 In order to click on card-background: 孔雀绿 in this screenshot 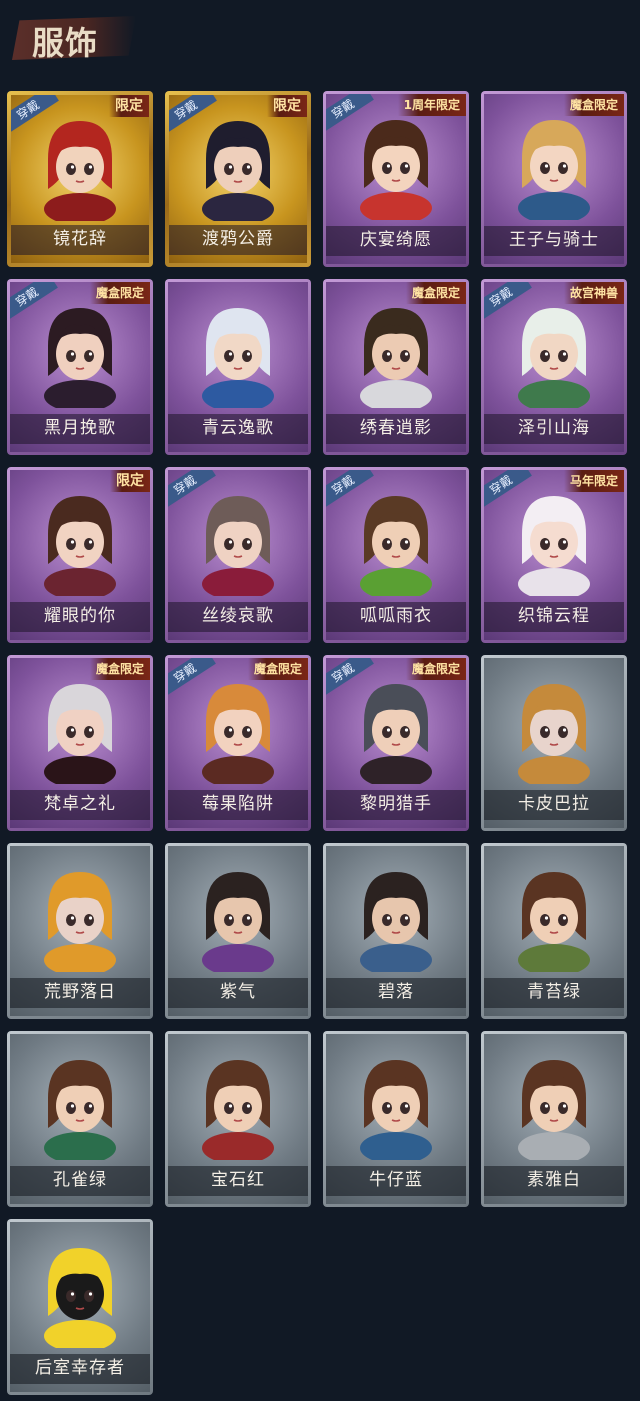, I will do `click(80, 1119)`.